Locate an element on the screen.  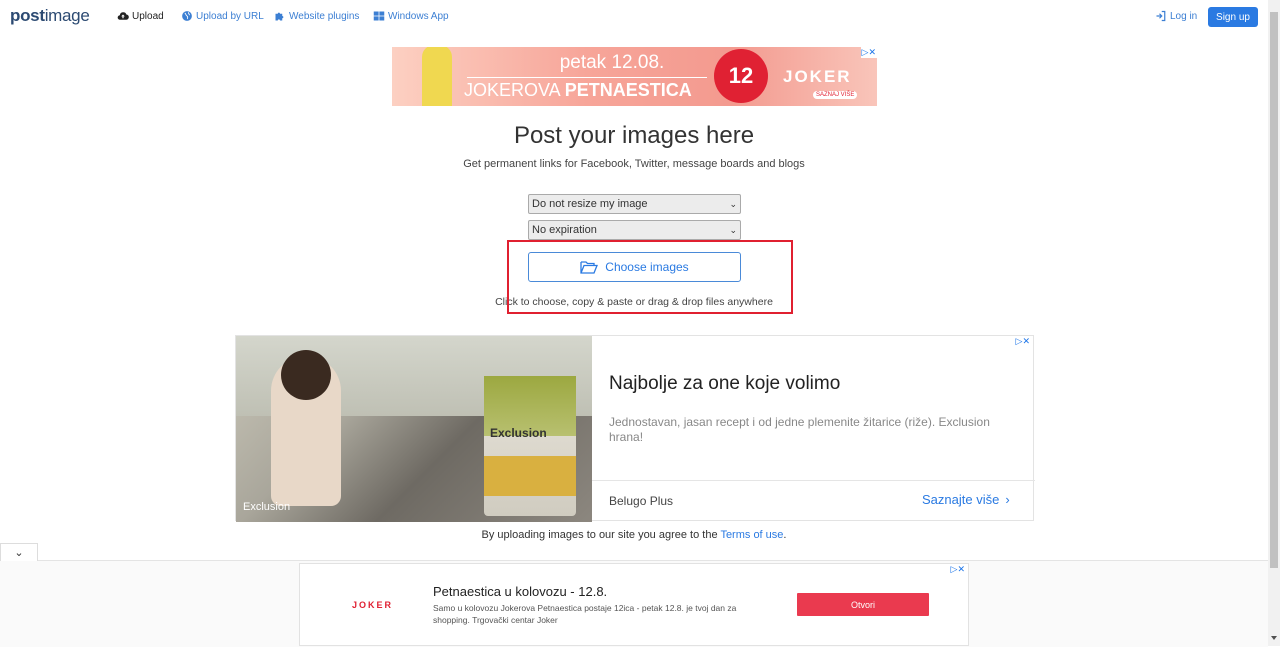
logo-image-text: image is located at coordinates (67, 15).